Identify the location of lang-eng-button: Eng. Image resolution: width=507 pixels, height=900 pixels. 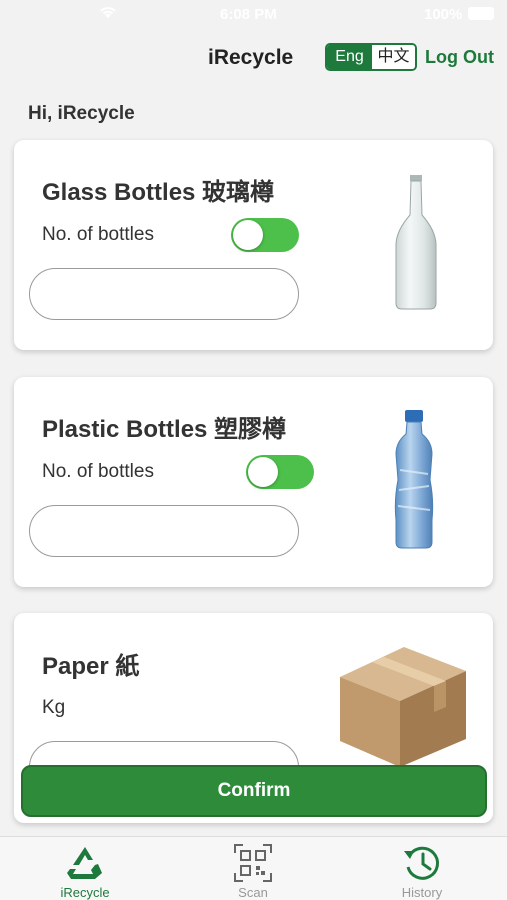
(349, 57).